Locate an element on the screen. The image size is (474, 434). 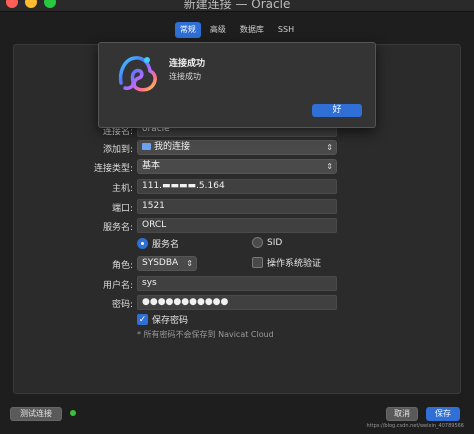
role-row: 角色: SYSDBA ⇕ 操作系统验证 is located at coordinates (237, 264).